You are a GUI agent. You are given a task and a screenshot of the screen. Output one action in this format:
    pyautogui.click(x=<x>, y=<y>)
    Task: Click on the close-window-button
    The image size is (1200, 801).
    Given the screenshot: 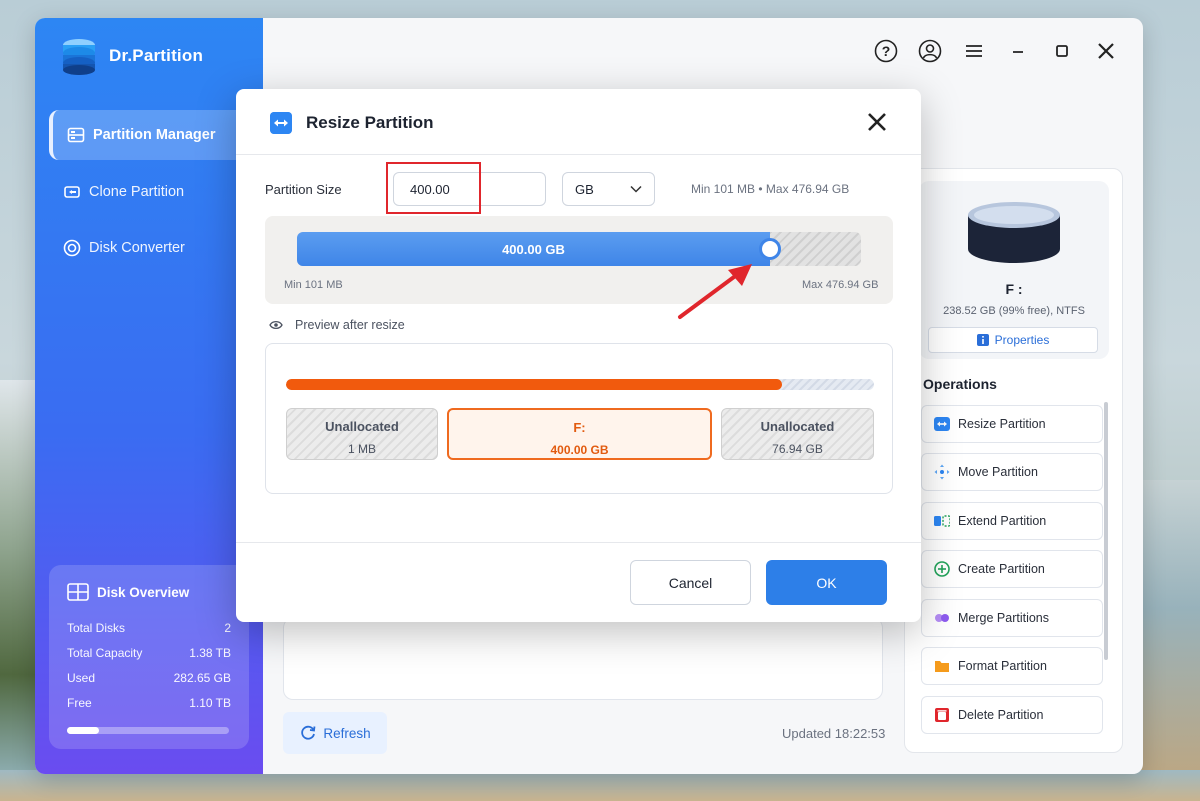 What is the action you would take?
    pyautogui.click(x=1106, y=51)
    